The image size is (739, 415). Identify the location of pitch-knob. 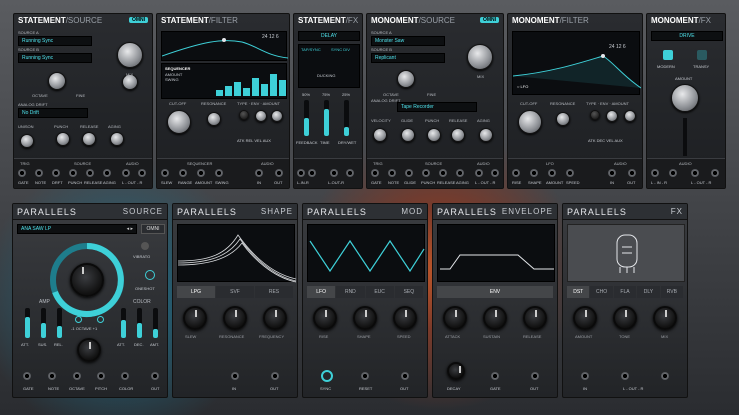
(89, 350).